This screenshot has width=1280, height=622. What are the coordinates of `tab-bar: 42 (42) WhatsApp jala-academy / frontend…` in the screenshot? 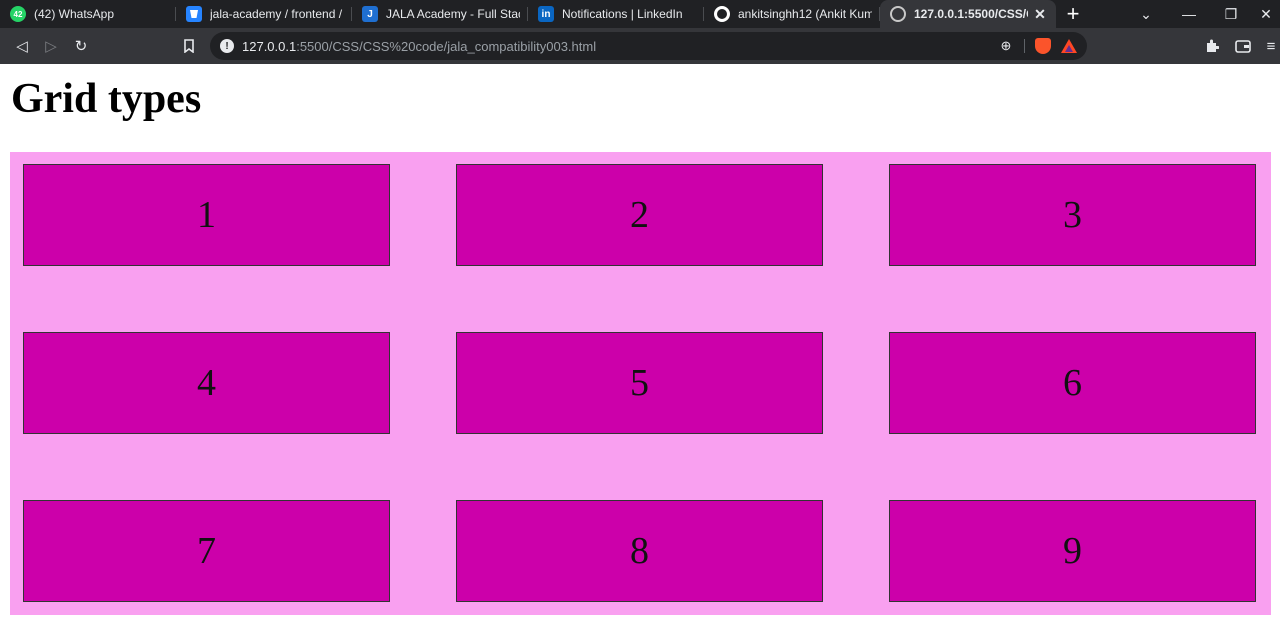 It's located at (640, 14).